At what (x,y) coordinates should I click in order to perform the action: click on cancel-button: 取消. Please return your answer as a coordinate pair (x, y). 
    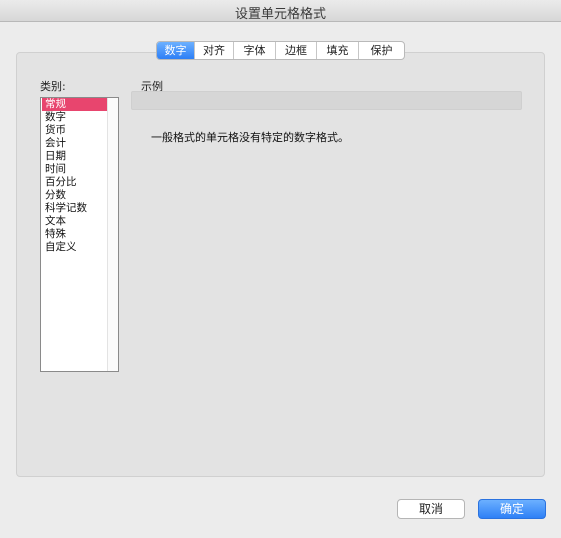
    Looking at the image, I should click on (431, 509).